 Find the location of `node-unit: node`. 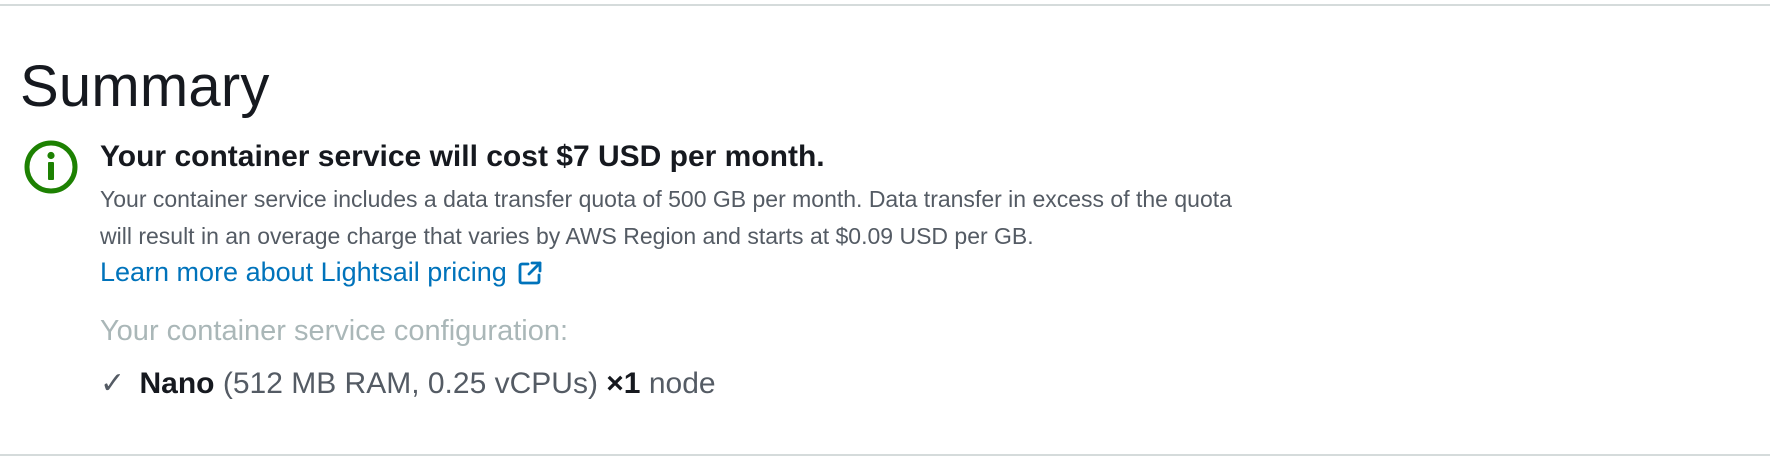

node-unit: node is located at coordinates (682, 383).